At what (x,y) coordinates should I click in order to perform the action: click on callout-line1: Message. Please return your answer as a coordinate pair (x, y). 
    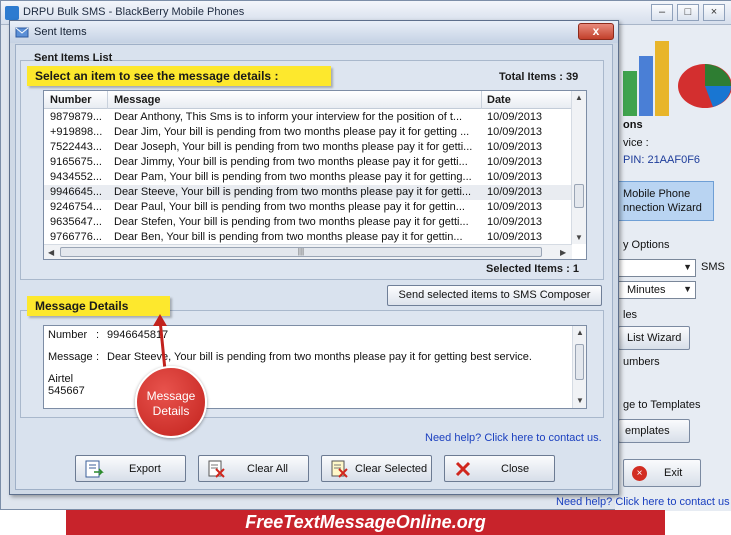
    Looking at the image, I should click on (171, 396).